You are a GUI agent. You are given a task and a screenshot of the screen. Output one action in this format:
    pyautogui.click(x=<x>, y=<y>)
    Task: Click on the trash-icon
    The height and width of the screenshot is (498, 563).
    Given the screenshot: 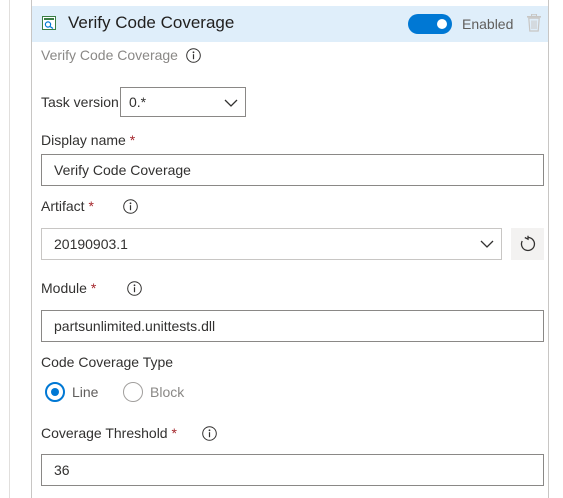 What is the action you would take?
    pyautogui.click(x=534, y=23)
    